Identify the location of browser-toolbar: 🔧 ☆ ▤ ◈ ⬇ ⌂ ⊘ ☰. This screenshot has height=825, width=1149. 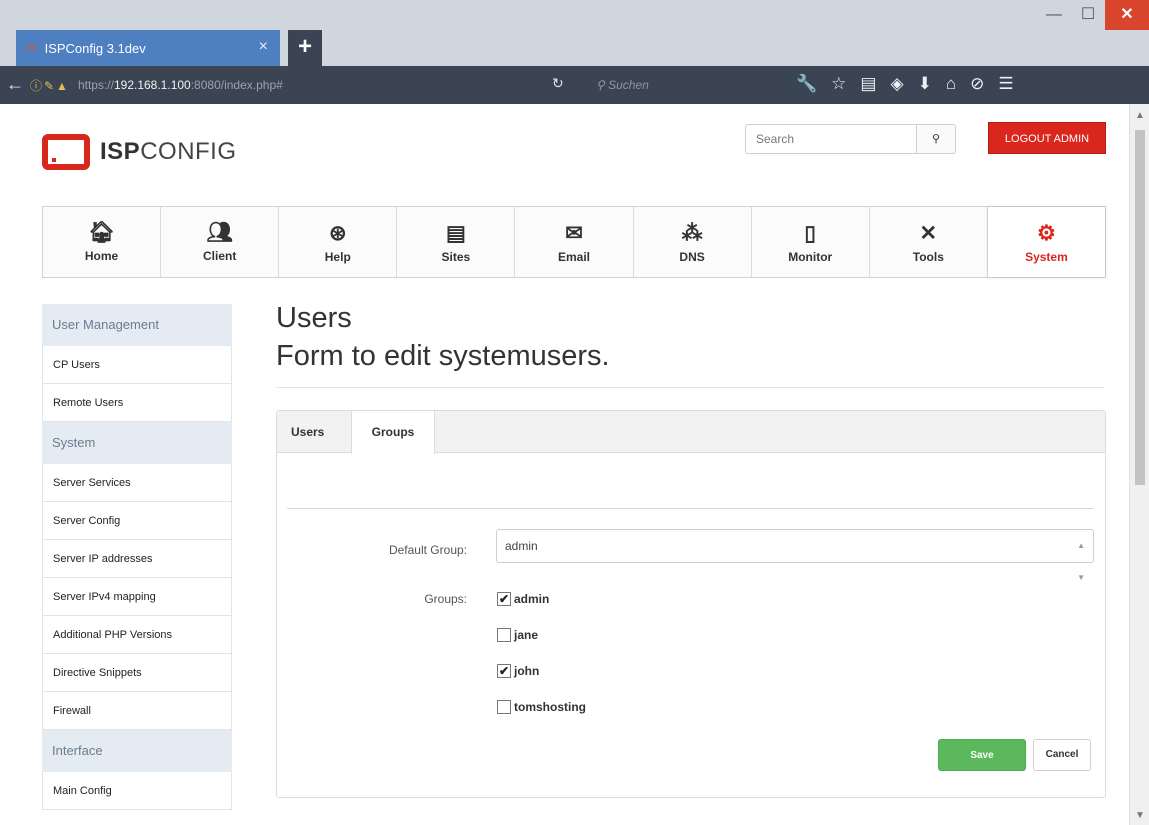
(905, 84).